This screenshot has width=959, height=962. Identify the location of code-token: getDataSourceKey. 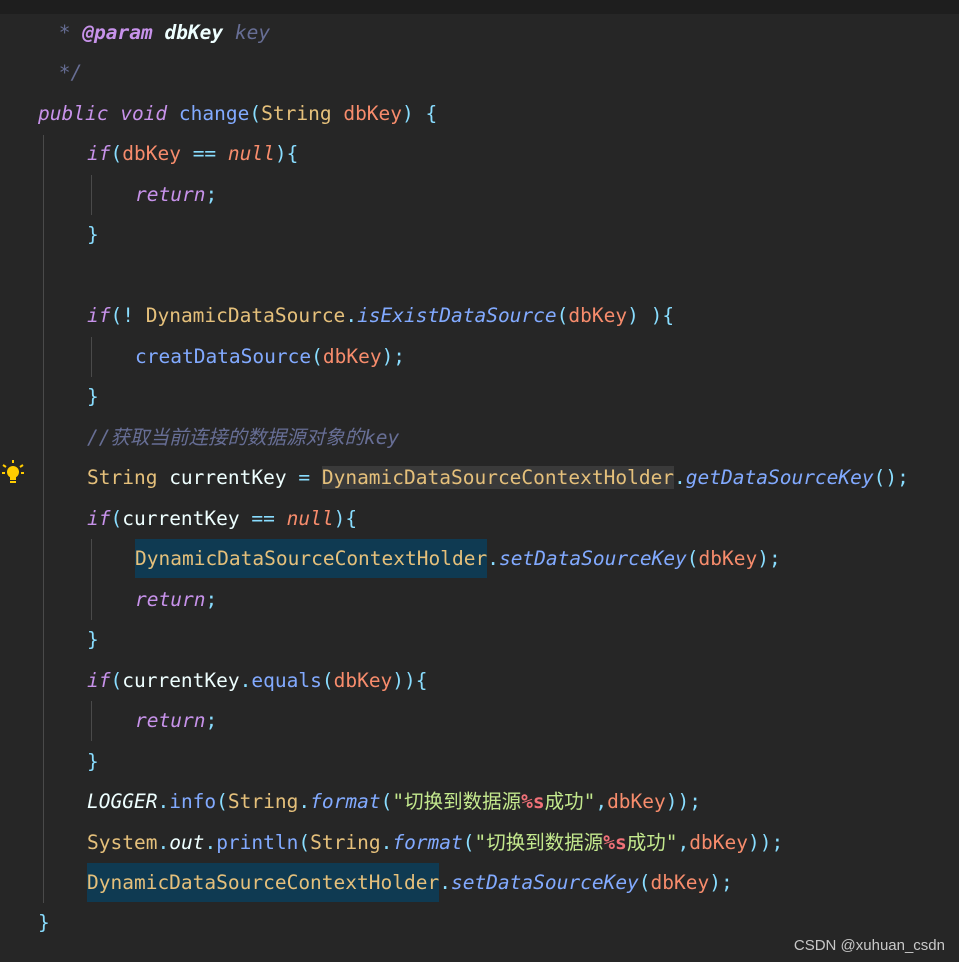
(779, 477).